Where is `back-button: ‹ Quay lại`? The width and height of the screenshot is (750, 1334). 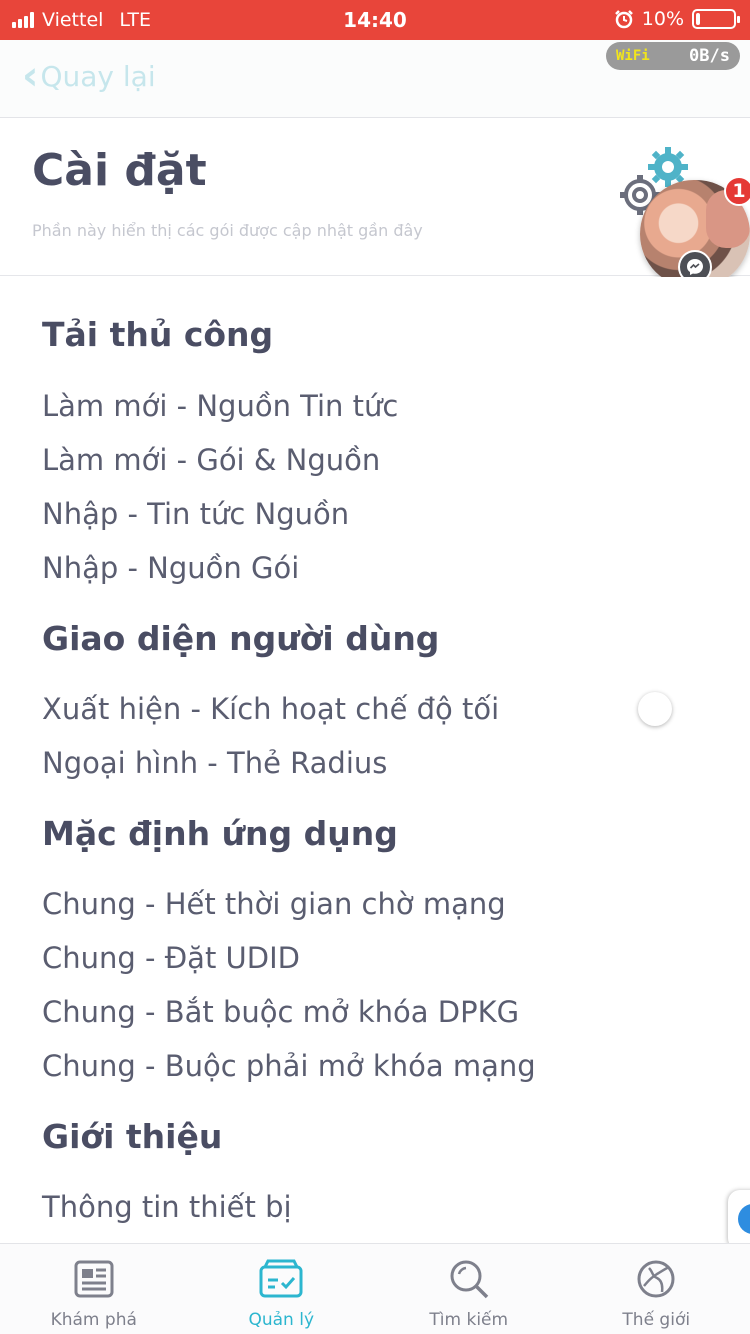
back-button: ‹ Quay lại is located at coordinates (89, 76).